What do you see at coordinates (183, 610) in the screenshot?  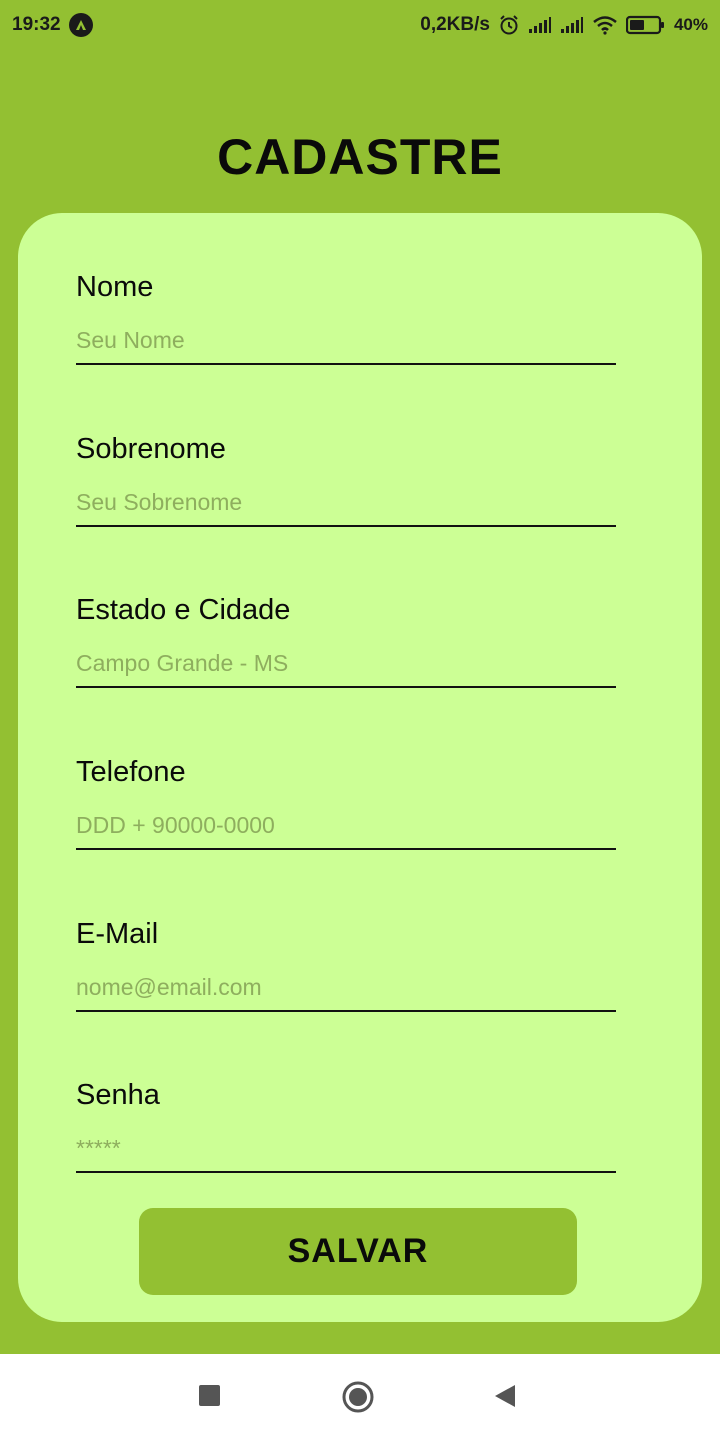 I see `field-label: Estado e Cidade` at bounding box center [183, 610].